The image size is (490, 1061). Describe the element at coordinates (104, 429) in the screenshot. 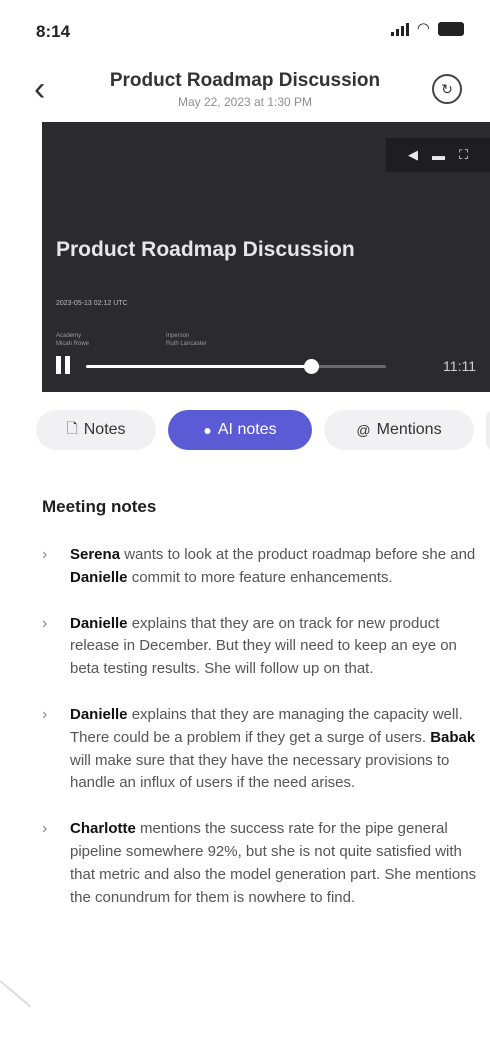

I see `tab-notes-label: Notes` at that location.